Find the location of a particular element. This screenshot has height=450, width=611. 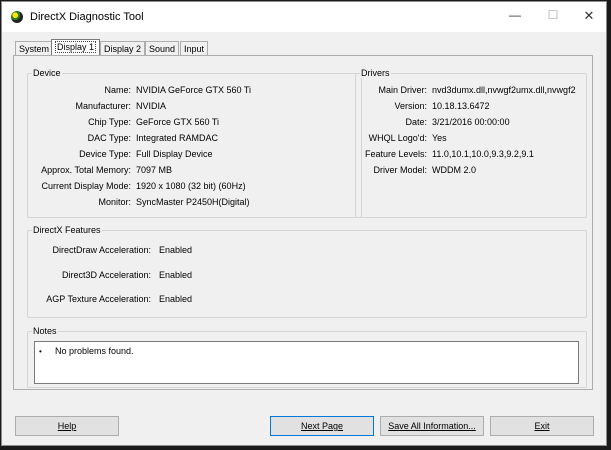

tab-display-1: Display 1 is located at coordinates (76, 47).